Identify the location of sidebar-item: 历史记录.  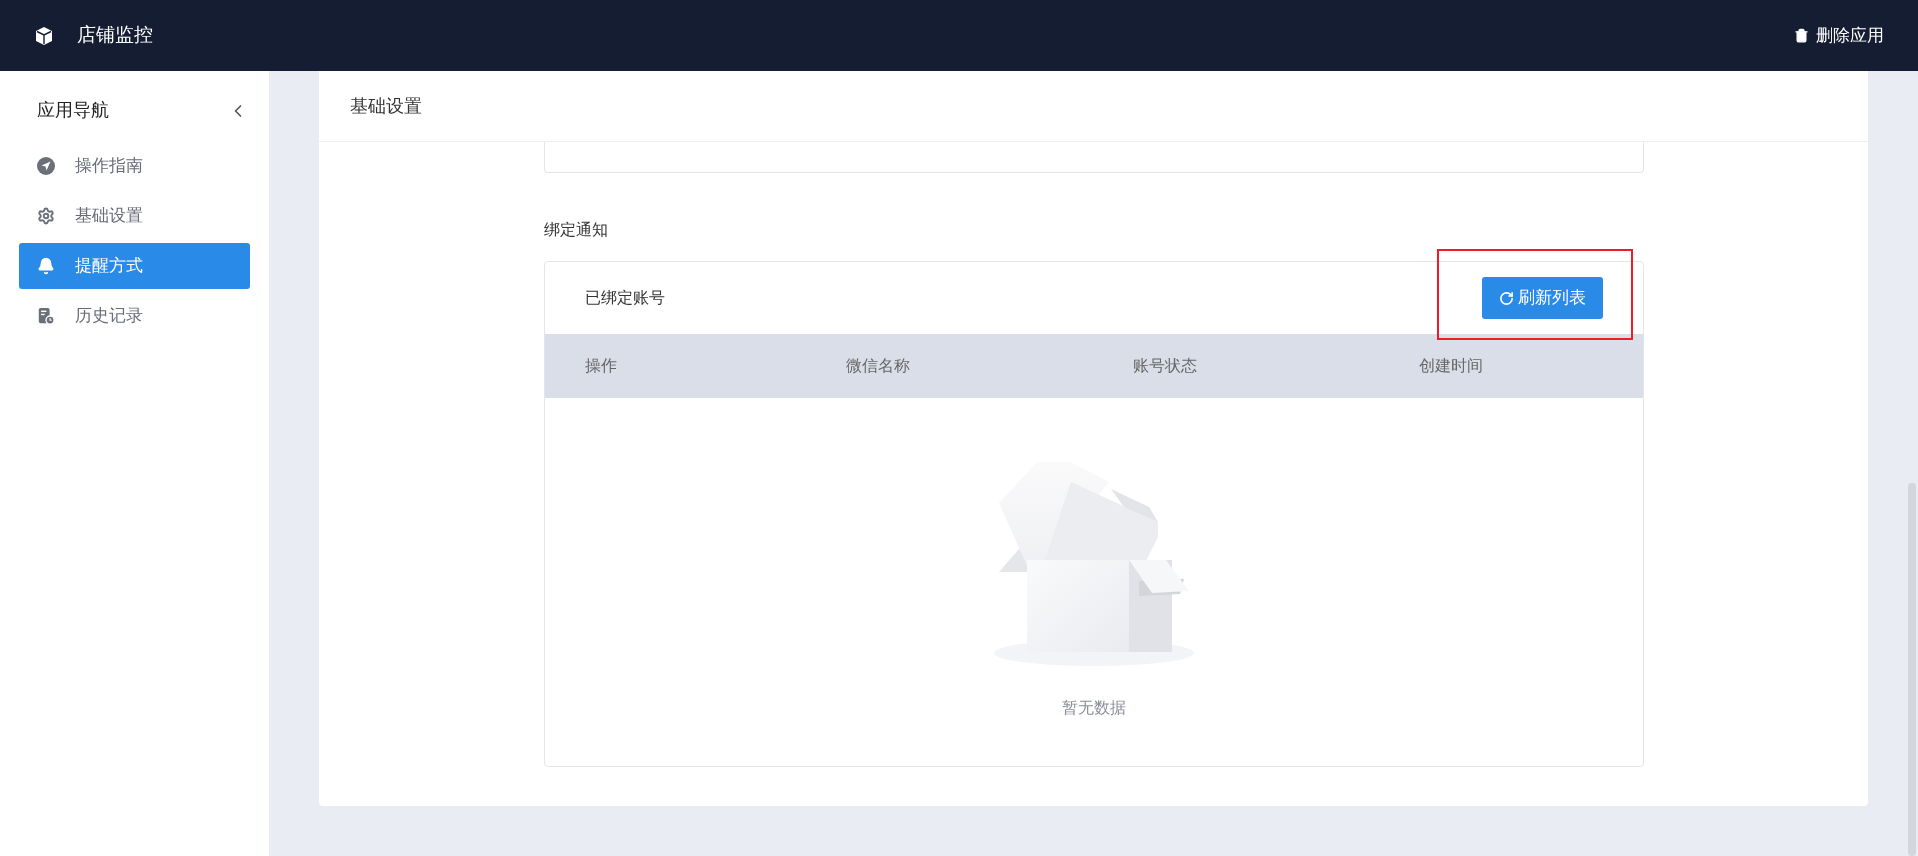
(134, 316).